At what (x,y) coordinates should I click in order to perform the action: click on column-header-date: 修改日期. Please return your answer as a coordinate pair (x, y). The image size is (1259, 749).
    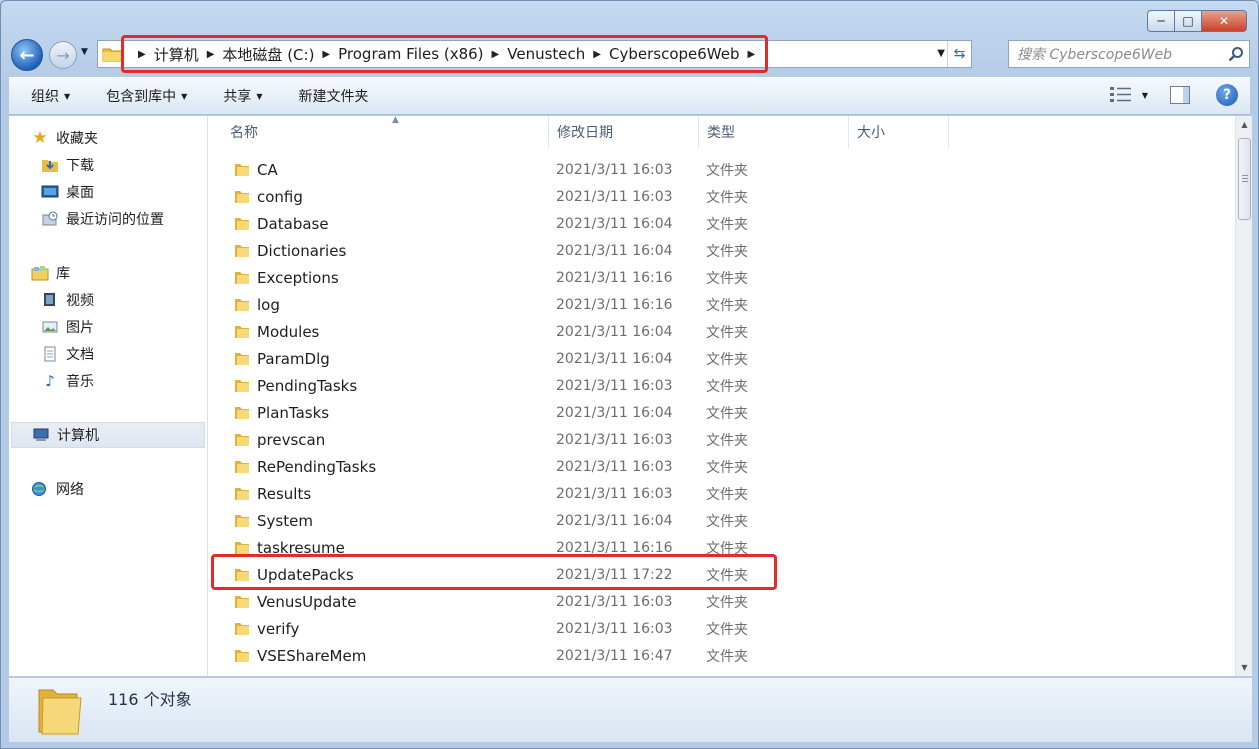
    Looking at the image, I should click on (624, 132).